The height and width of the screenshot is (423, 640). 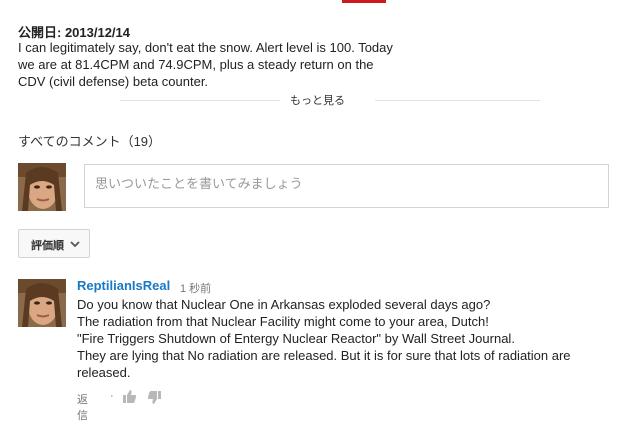 I want to click on active-tab-indicator, so click(x=364, y=1).